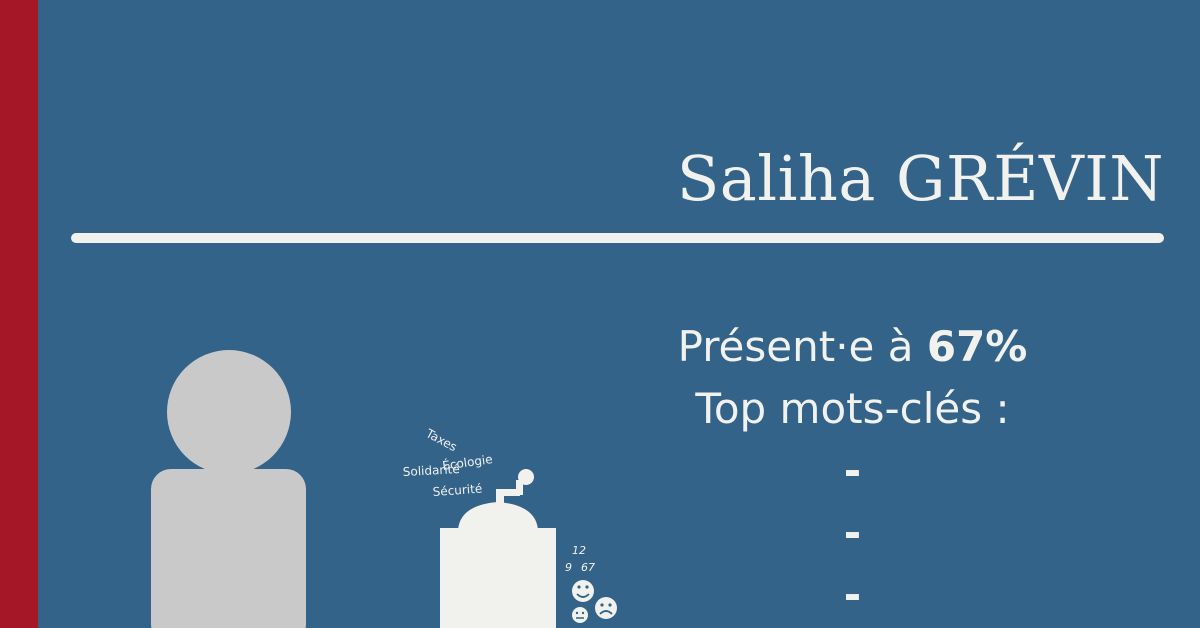 The image size is (1200, 628). Describe the element at coordinates (228, 489) in the screenshot. I see `avatar-silhouette-icon` at that location.